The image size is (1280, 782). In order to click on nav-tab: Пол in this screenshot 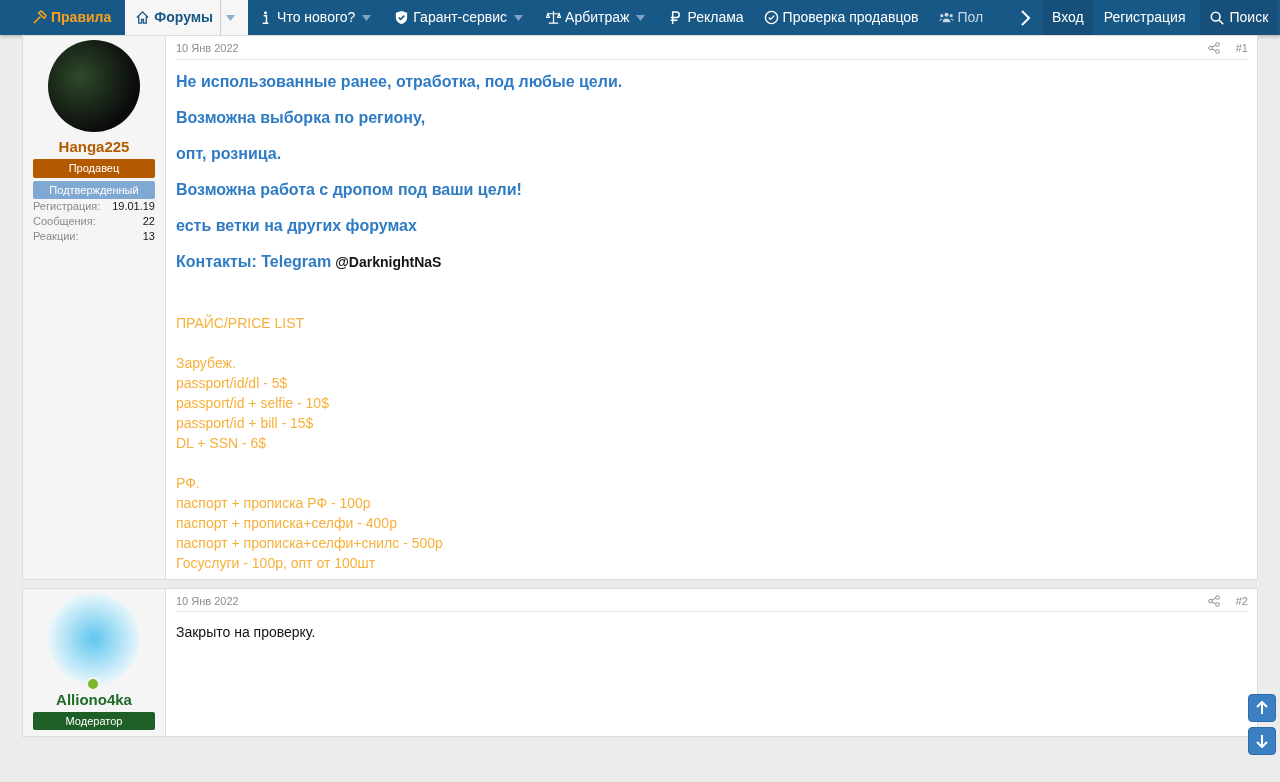, I will do `click(961, 17)`.